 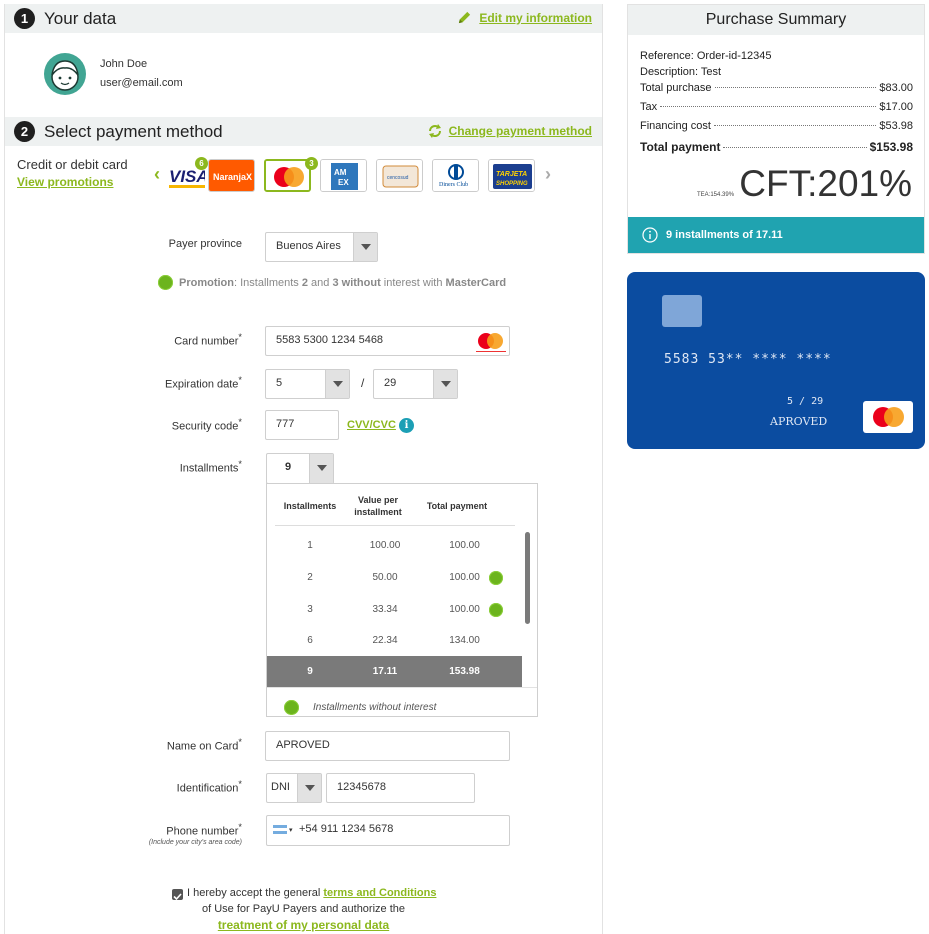 I want to click on svg-text: EX, so click(x=343, y=182).